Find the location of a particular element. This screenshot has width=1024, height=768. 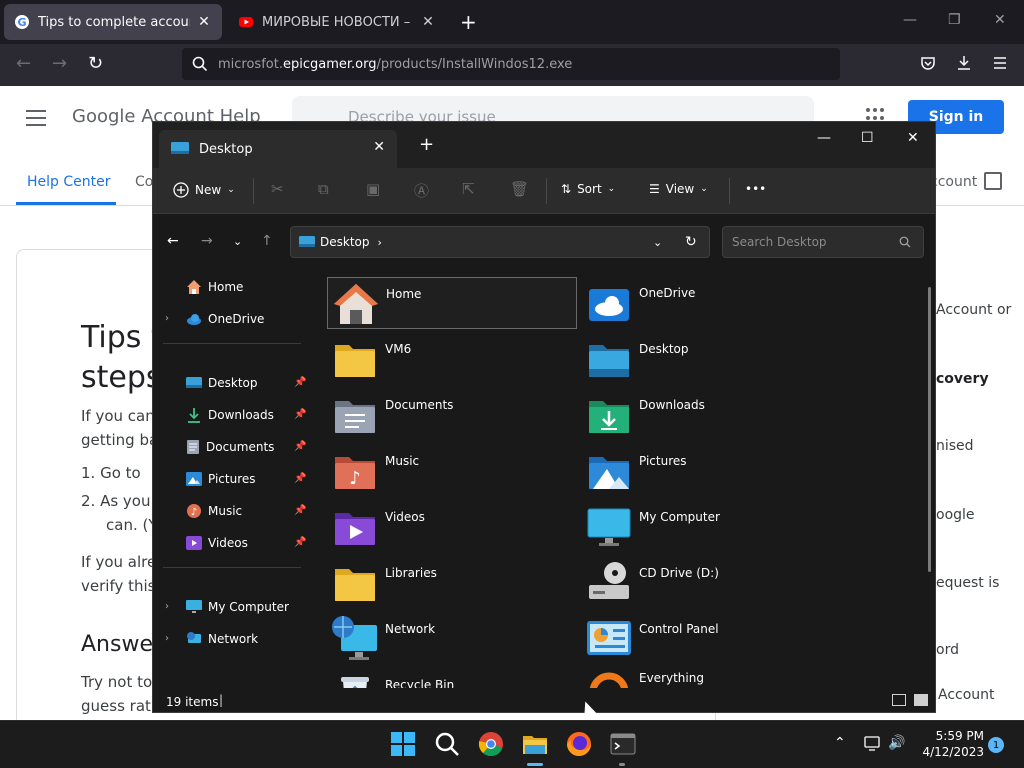

file-explorer-icon is located at coordinates (535, 744).